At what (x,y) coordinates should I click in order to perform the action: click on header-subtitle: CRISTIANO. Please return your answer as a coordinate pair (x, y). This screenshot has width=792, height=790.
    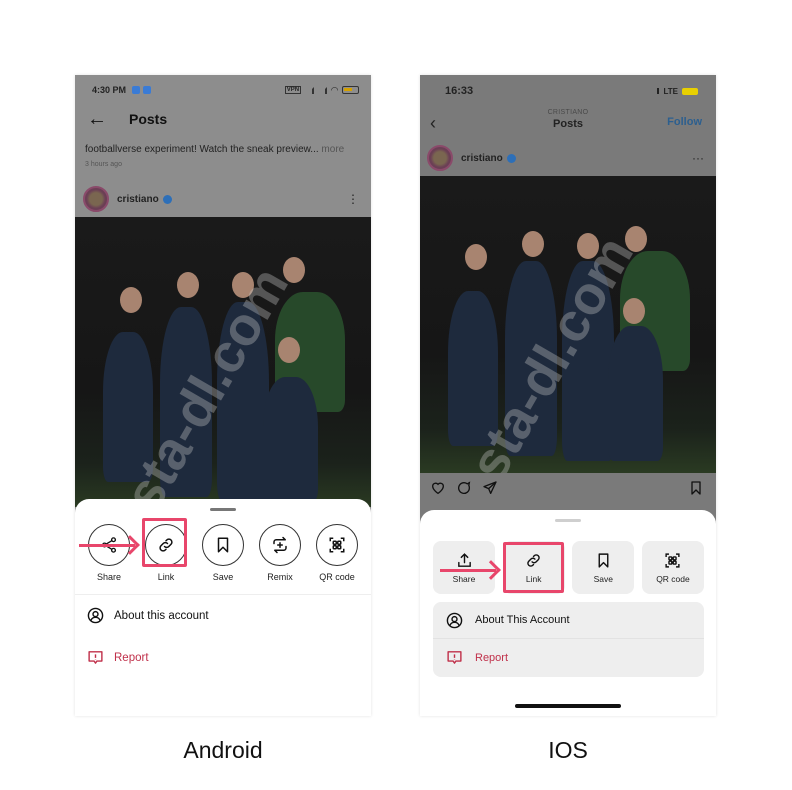
    Looking at the image, I should click on (568, 112).